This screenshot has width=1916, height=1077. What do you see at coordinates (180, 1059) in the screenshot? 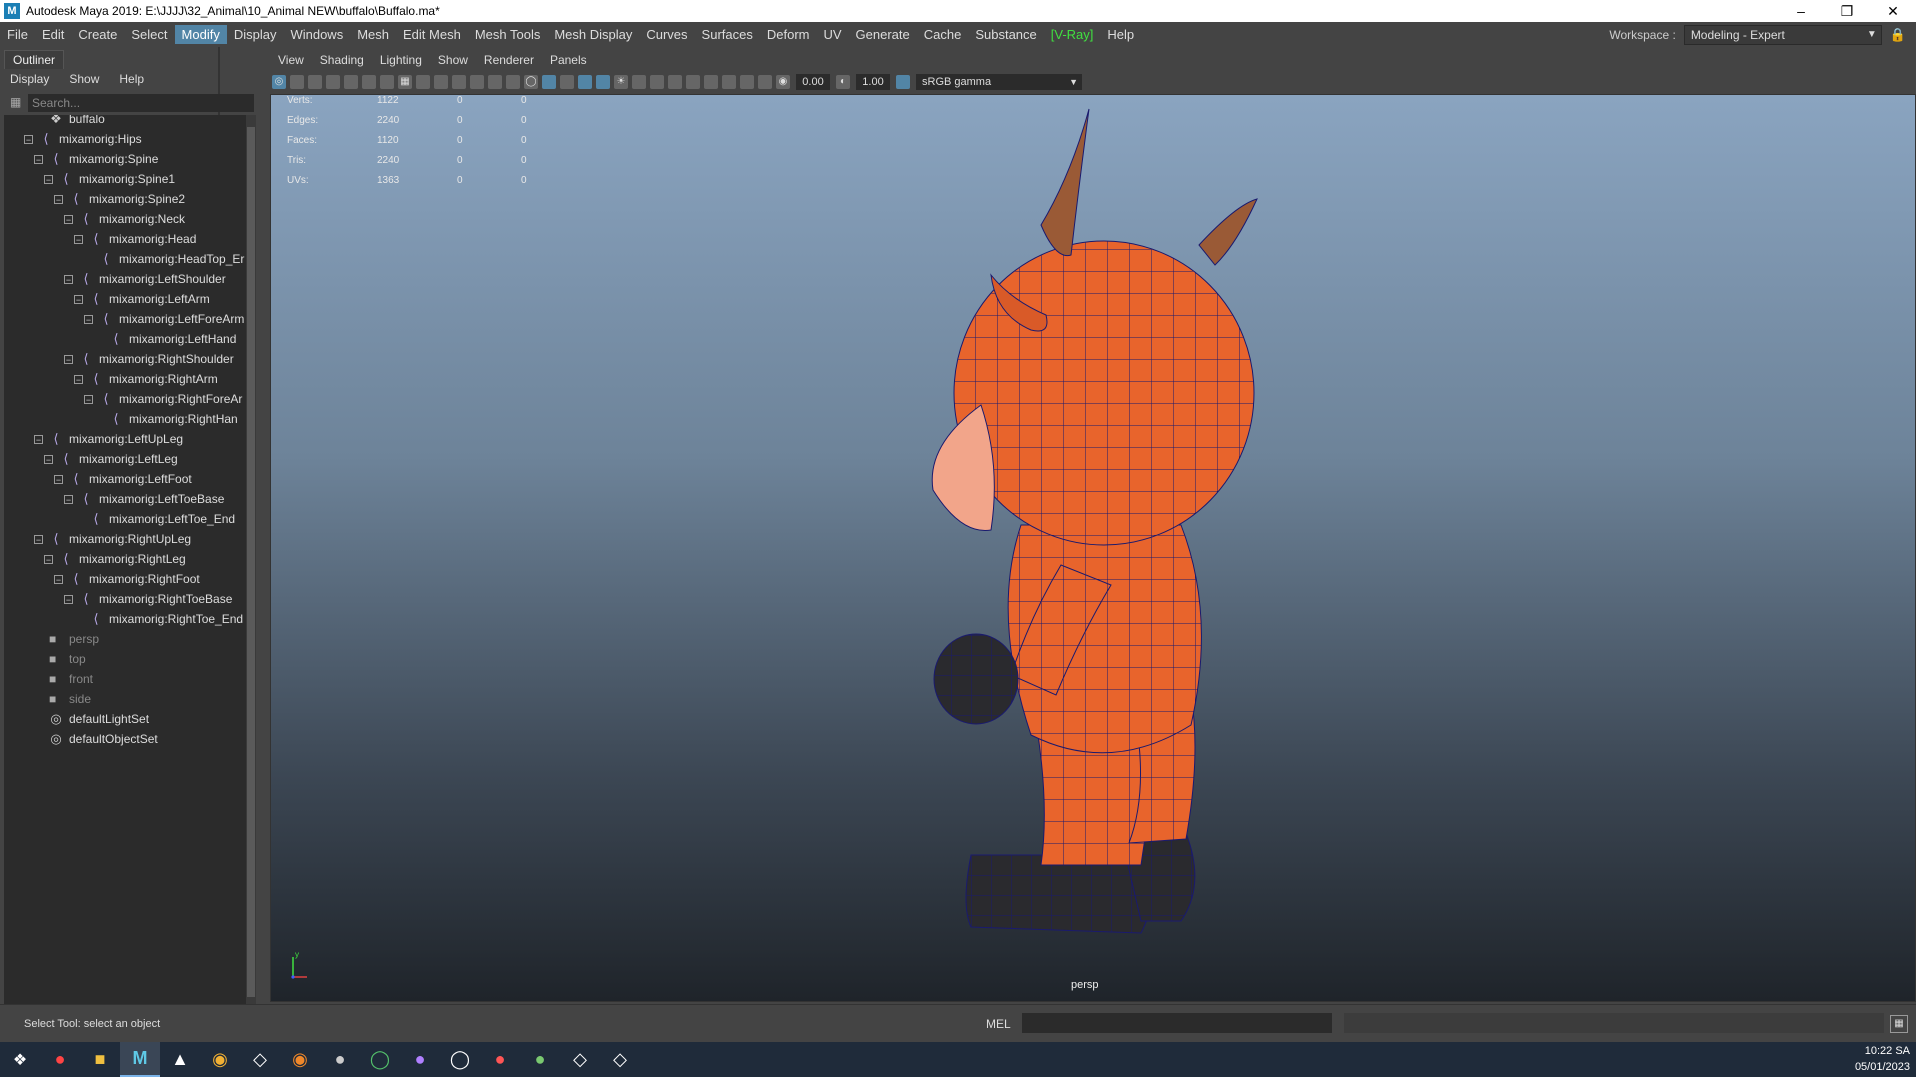
I see `app-icon: ▲` at bounding box center [180, 1059].